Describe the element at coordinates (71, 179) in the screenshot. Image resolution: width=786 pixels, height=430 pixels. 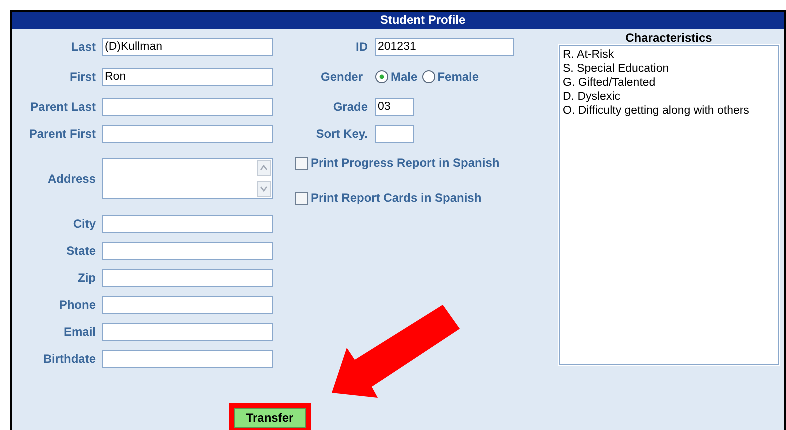
I see `field-label: Address` at that location.